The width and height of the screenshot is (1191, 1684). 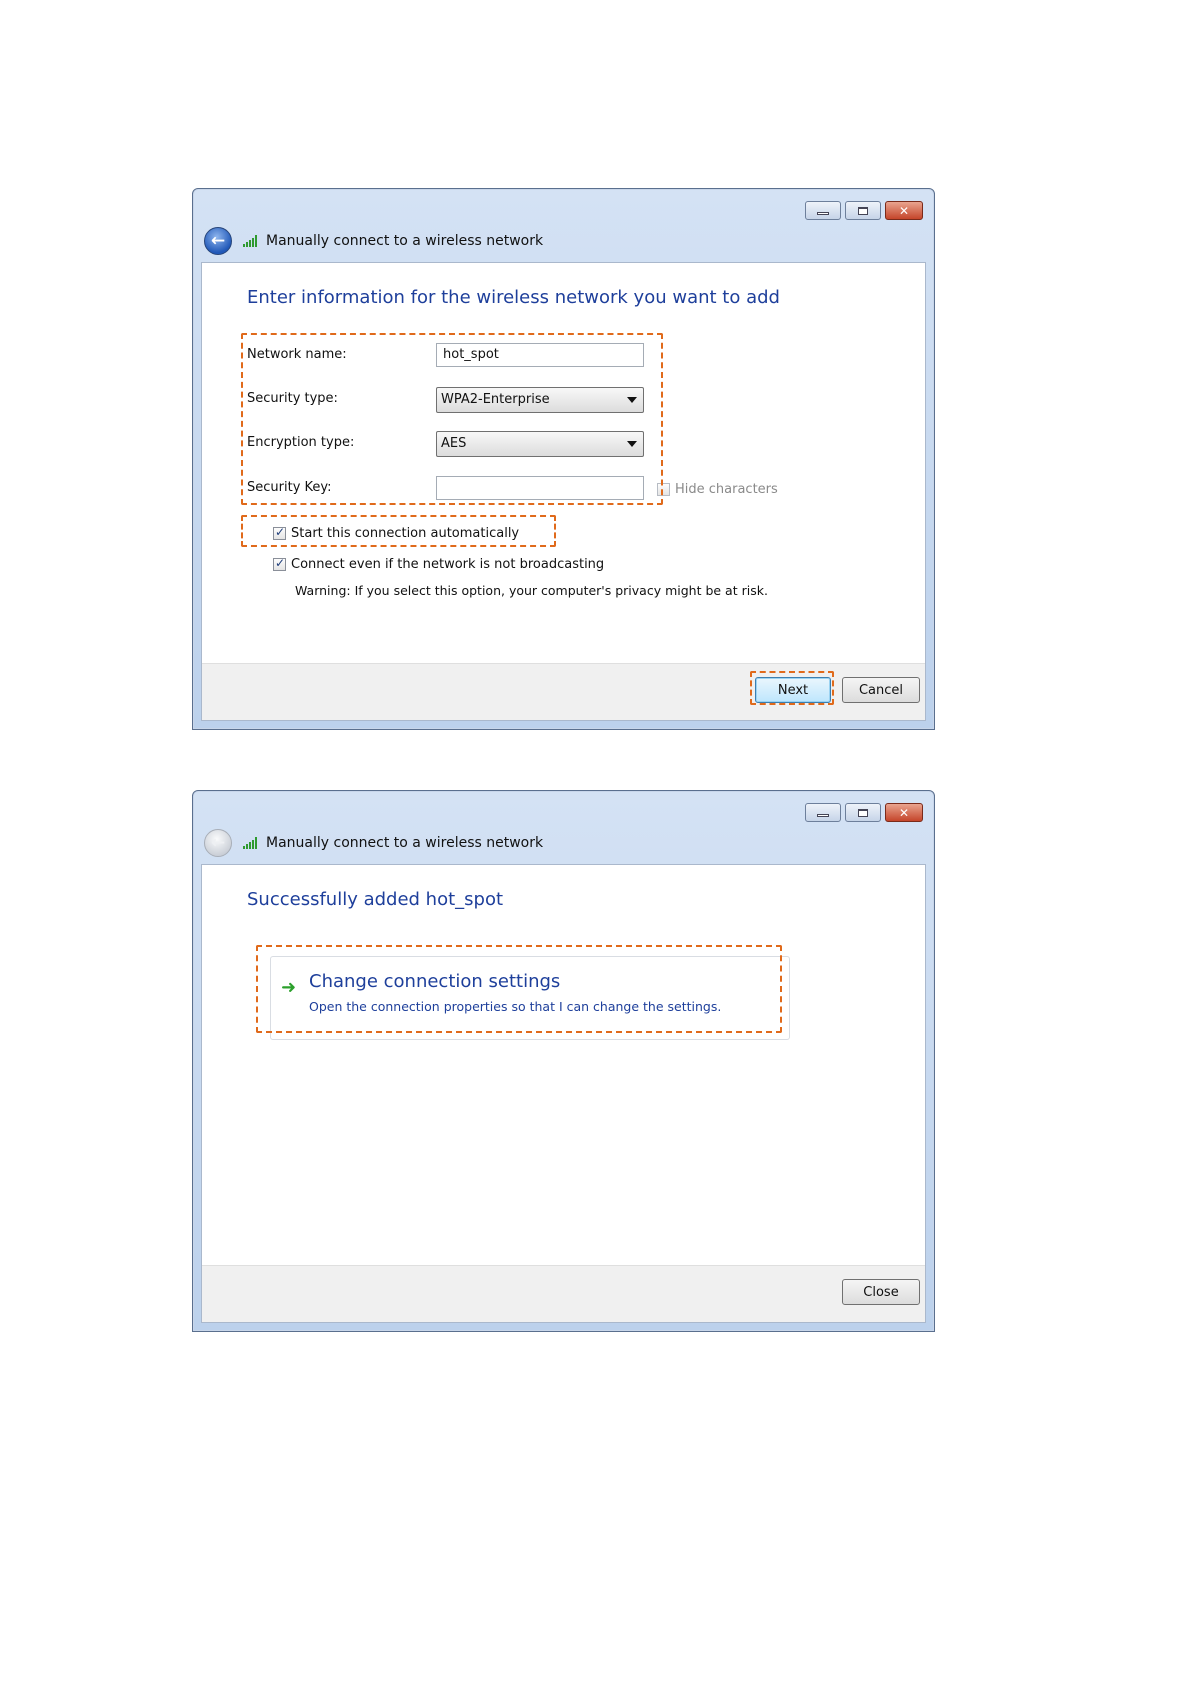 What do you see at coordinates (297, 354) in the screenshot?
I see `network-name-label: Network name:` at bounding box center [297, 354].